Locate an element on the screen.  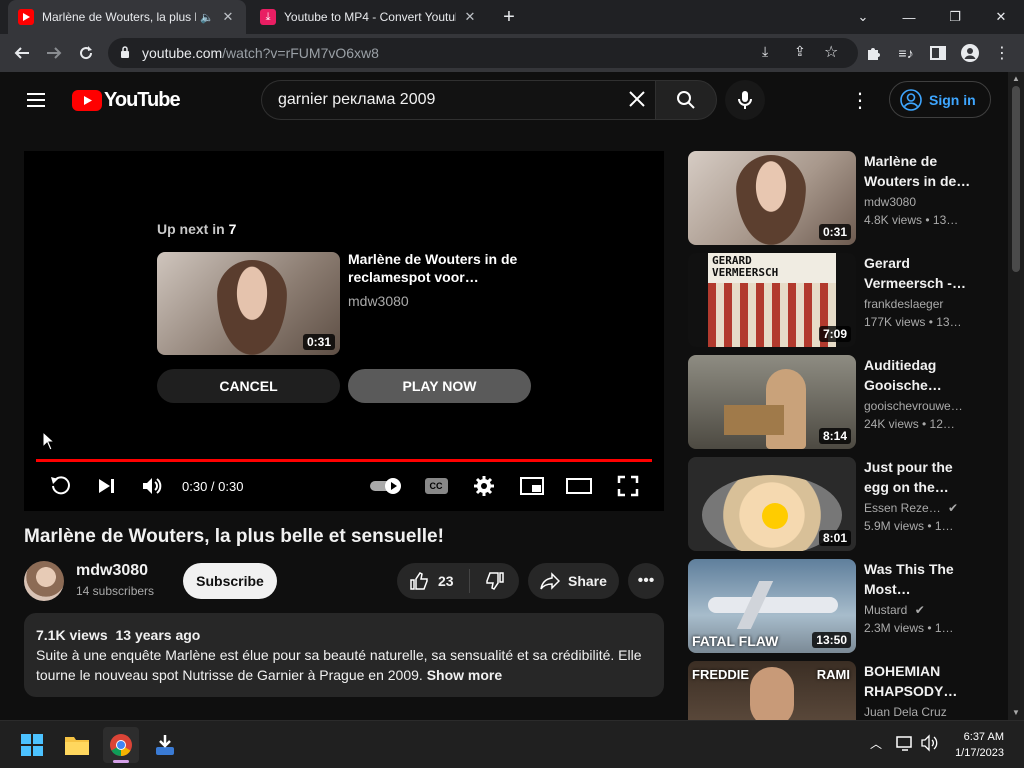
network-icon is located at coordinates (905, 745).